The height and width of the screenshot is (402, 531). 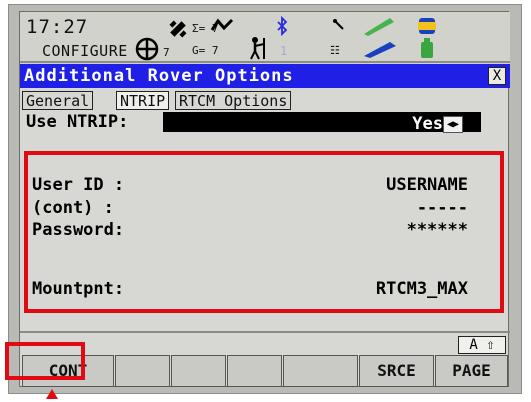 I want to click on status-bar: 17:27 CONFIGURE 7 Σ= 7 G= 7 1 ☷, so click(x=265, y=38).